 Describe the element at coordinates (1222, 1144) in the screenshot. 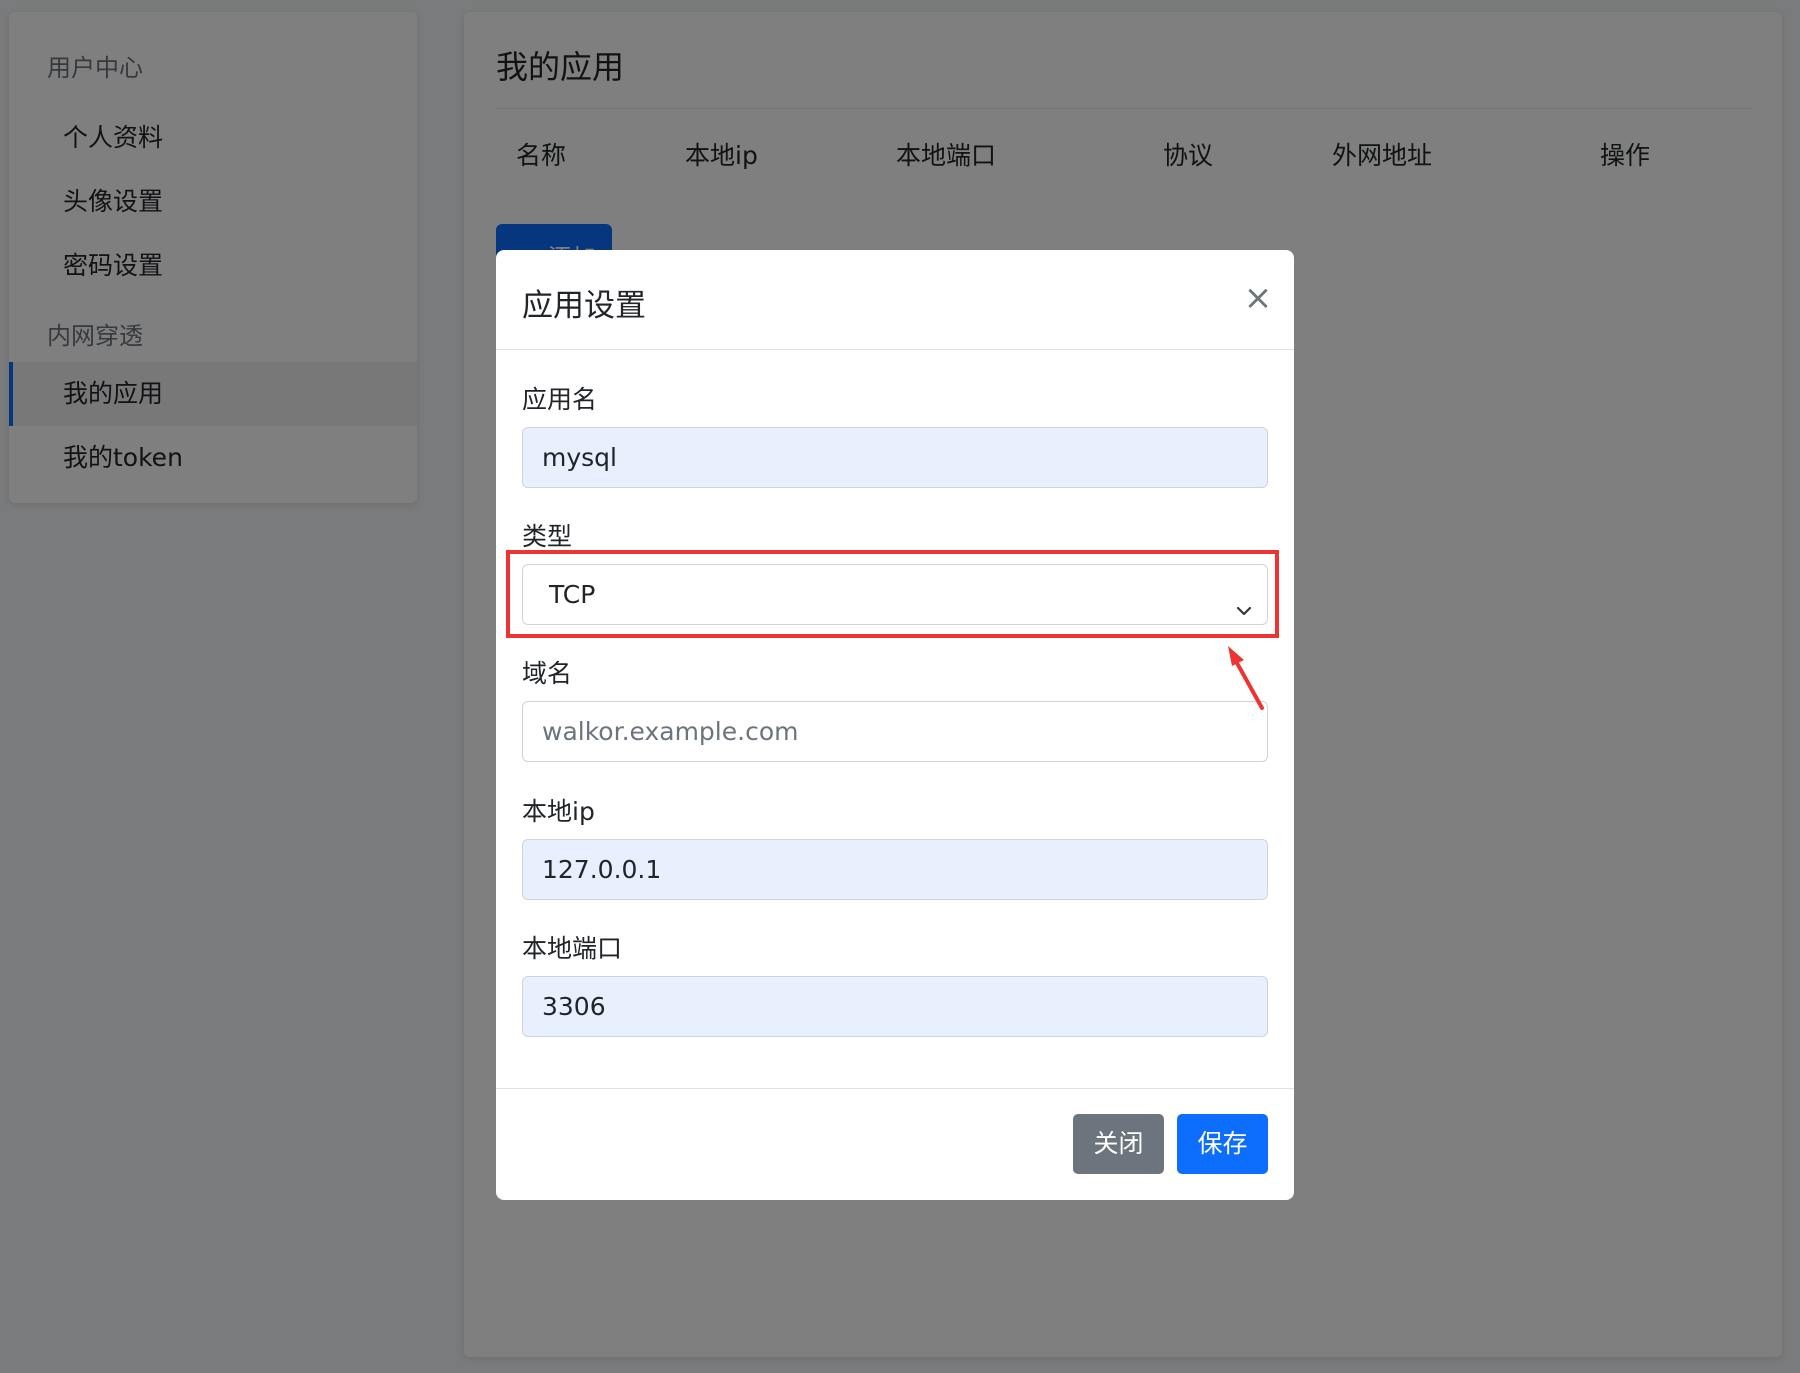

I see `save-button: 保存` at that location.